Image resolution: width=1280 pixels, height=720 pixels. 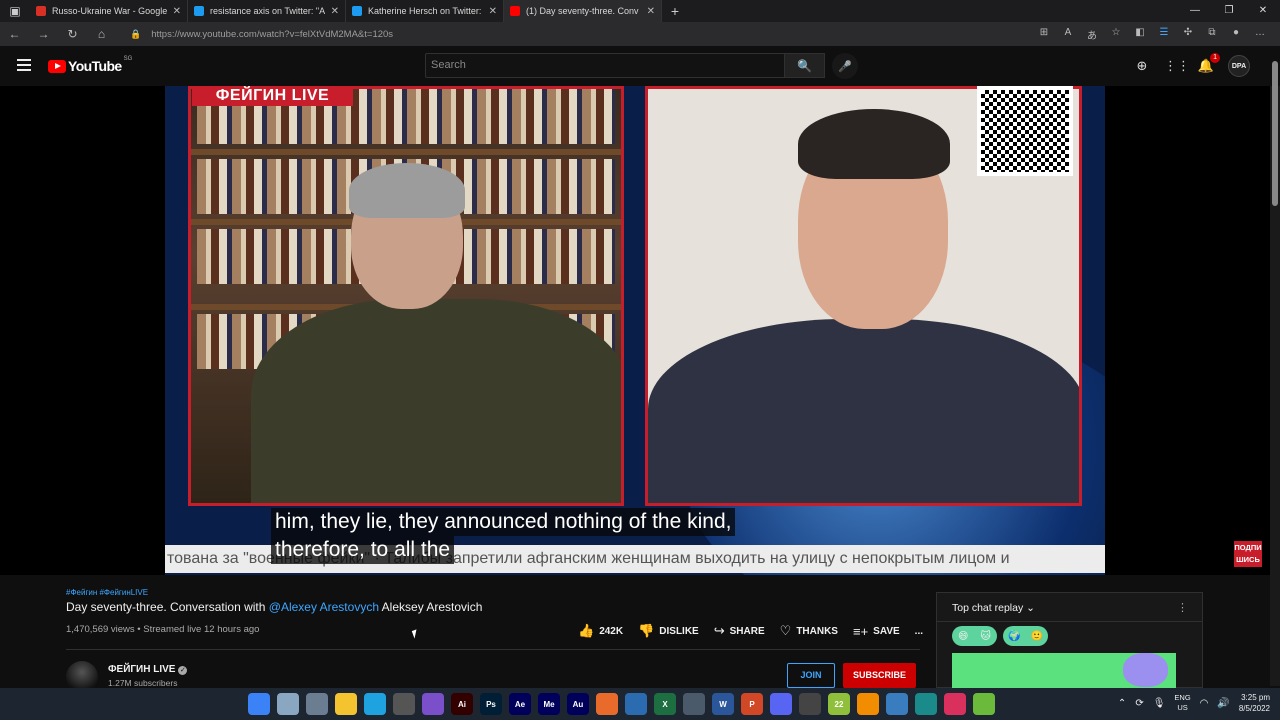 What do you see at coordinates (14, 34) in the screenshot?
I see `back-icon: ←` at bounding box center [14, 34].